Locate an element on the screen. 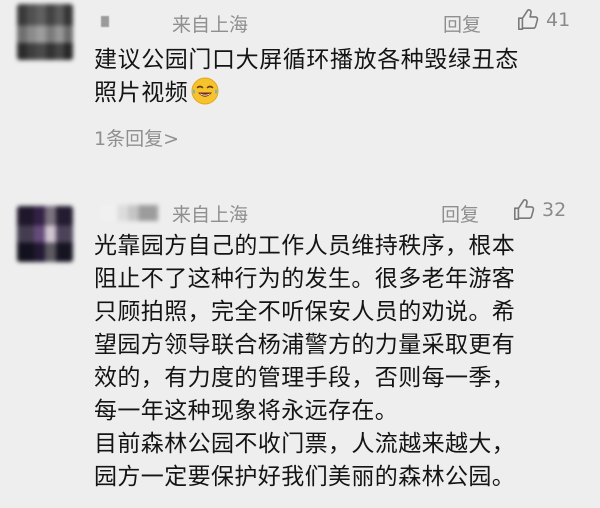  comment-line: 阻止不了这种行为的发生。很多老年游客 is located at coordinates (305, 279).